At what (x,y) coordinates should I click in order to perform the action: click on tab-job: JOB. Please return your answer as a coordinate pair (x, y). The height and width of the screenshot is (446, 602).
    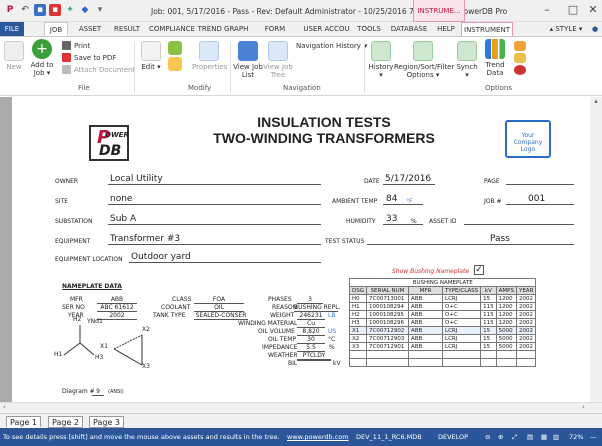
    Looking at the image, I should click on (56, 29).